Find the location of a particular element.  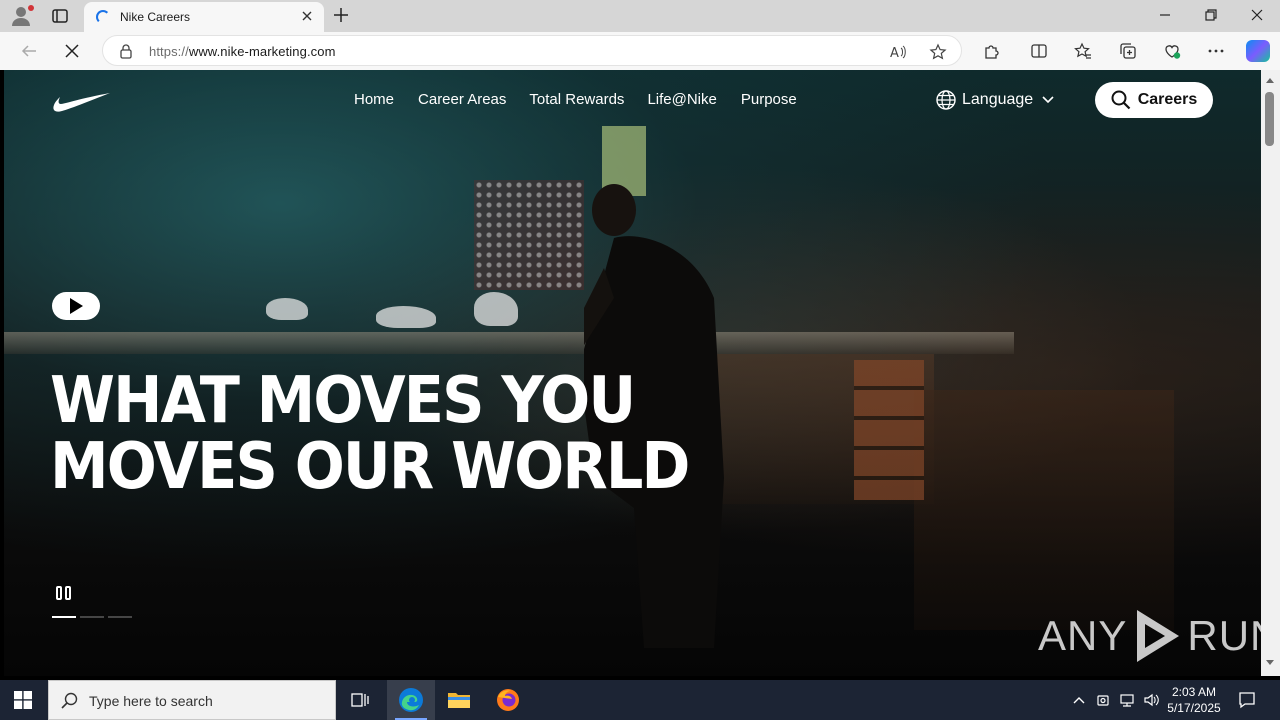

volume-icon is located at coordinates (1151, 700).